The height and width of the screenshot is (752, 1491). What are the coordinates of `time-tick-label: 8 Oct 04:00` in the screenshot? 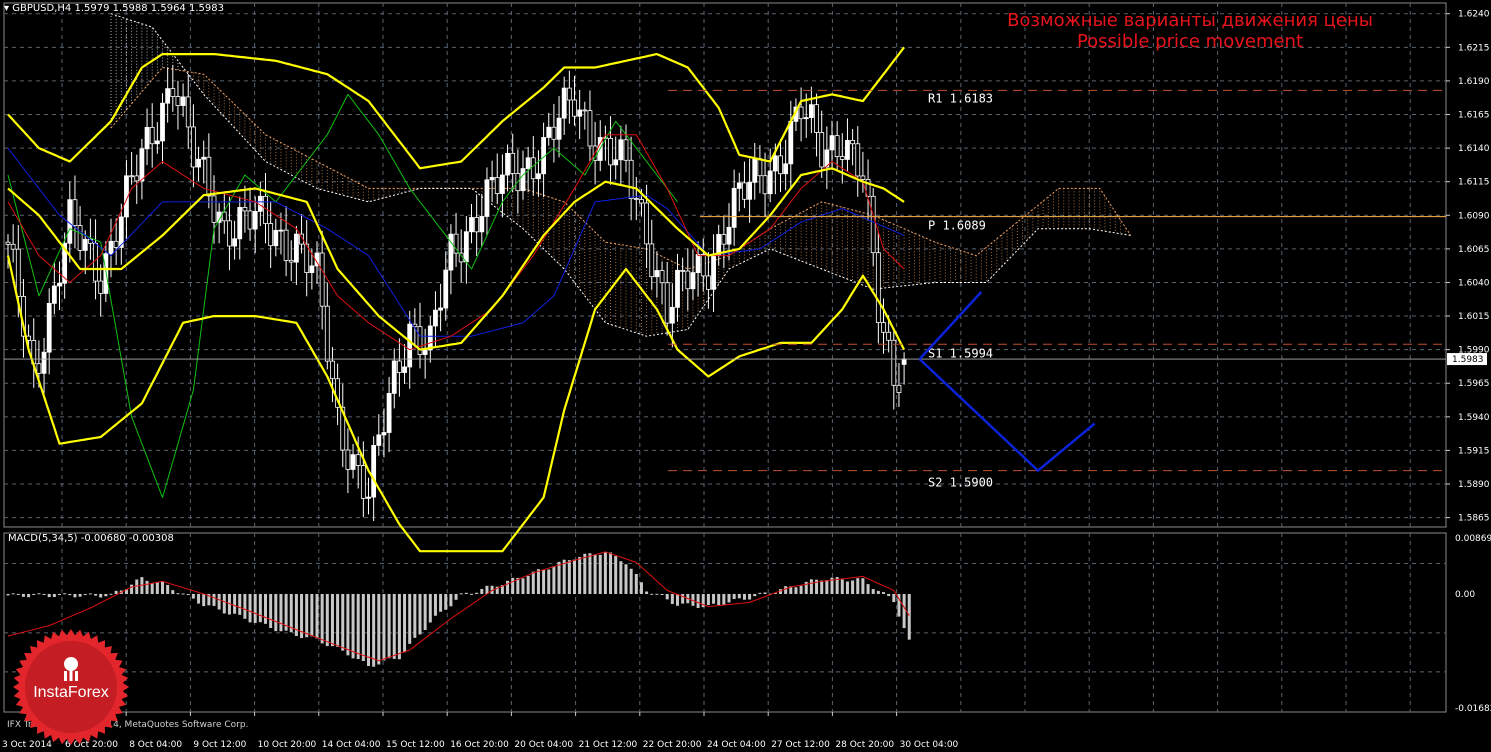 It's located at (155, 745).